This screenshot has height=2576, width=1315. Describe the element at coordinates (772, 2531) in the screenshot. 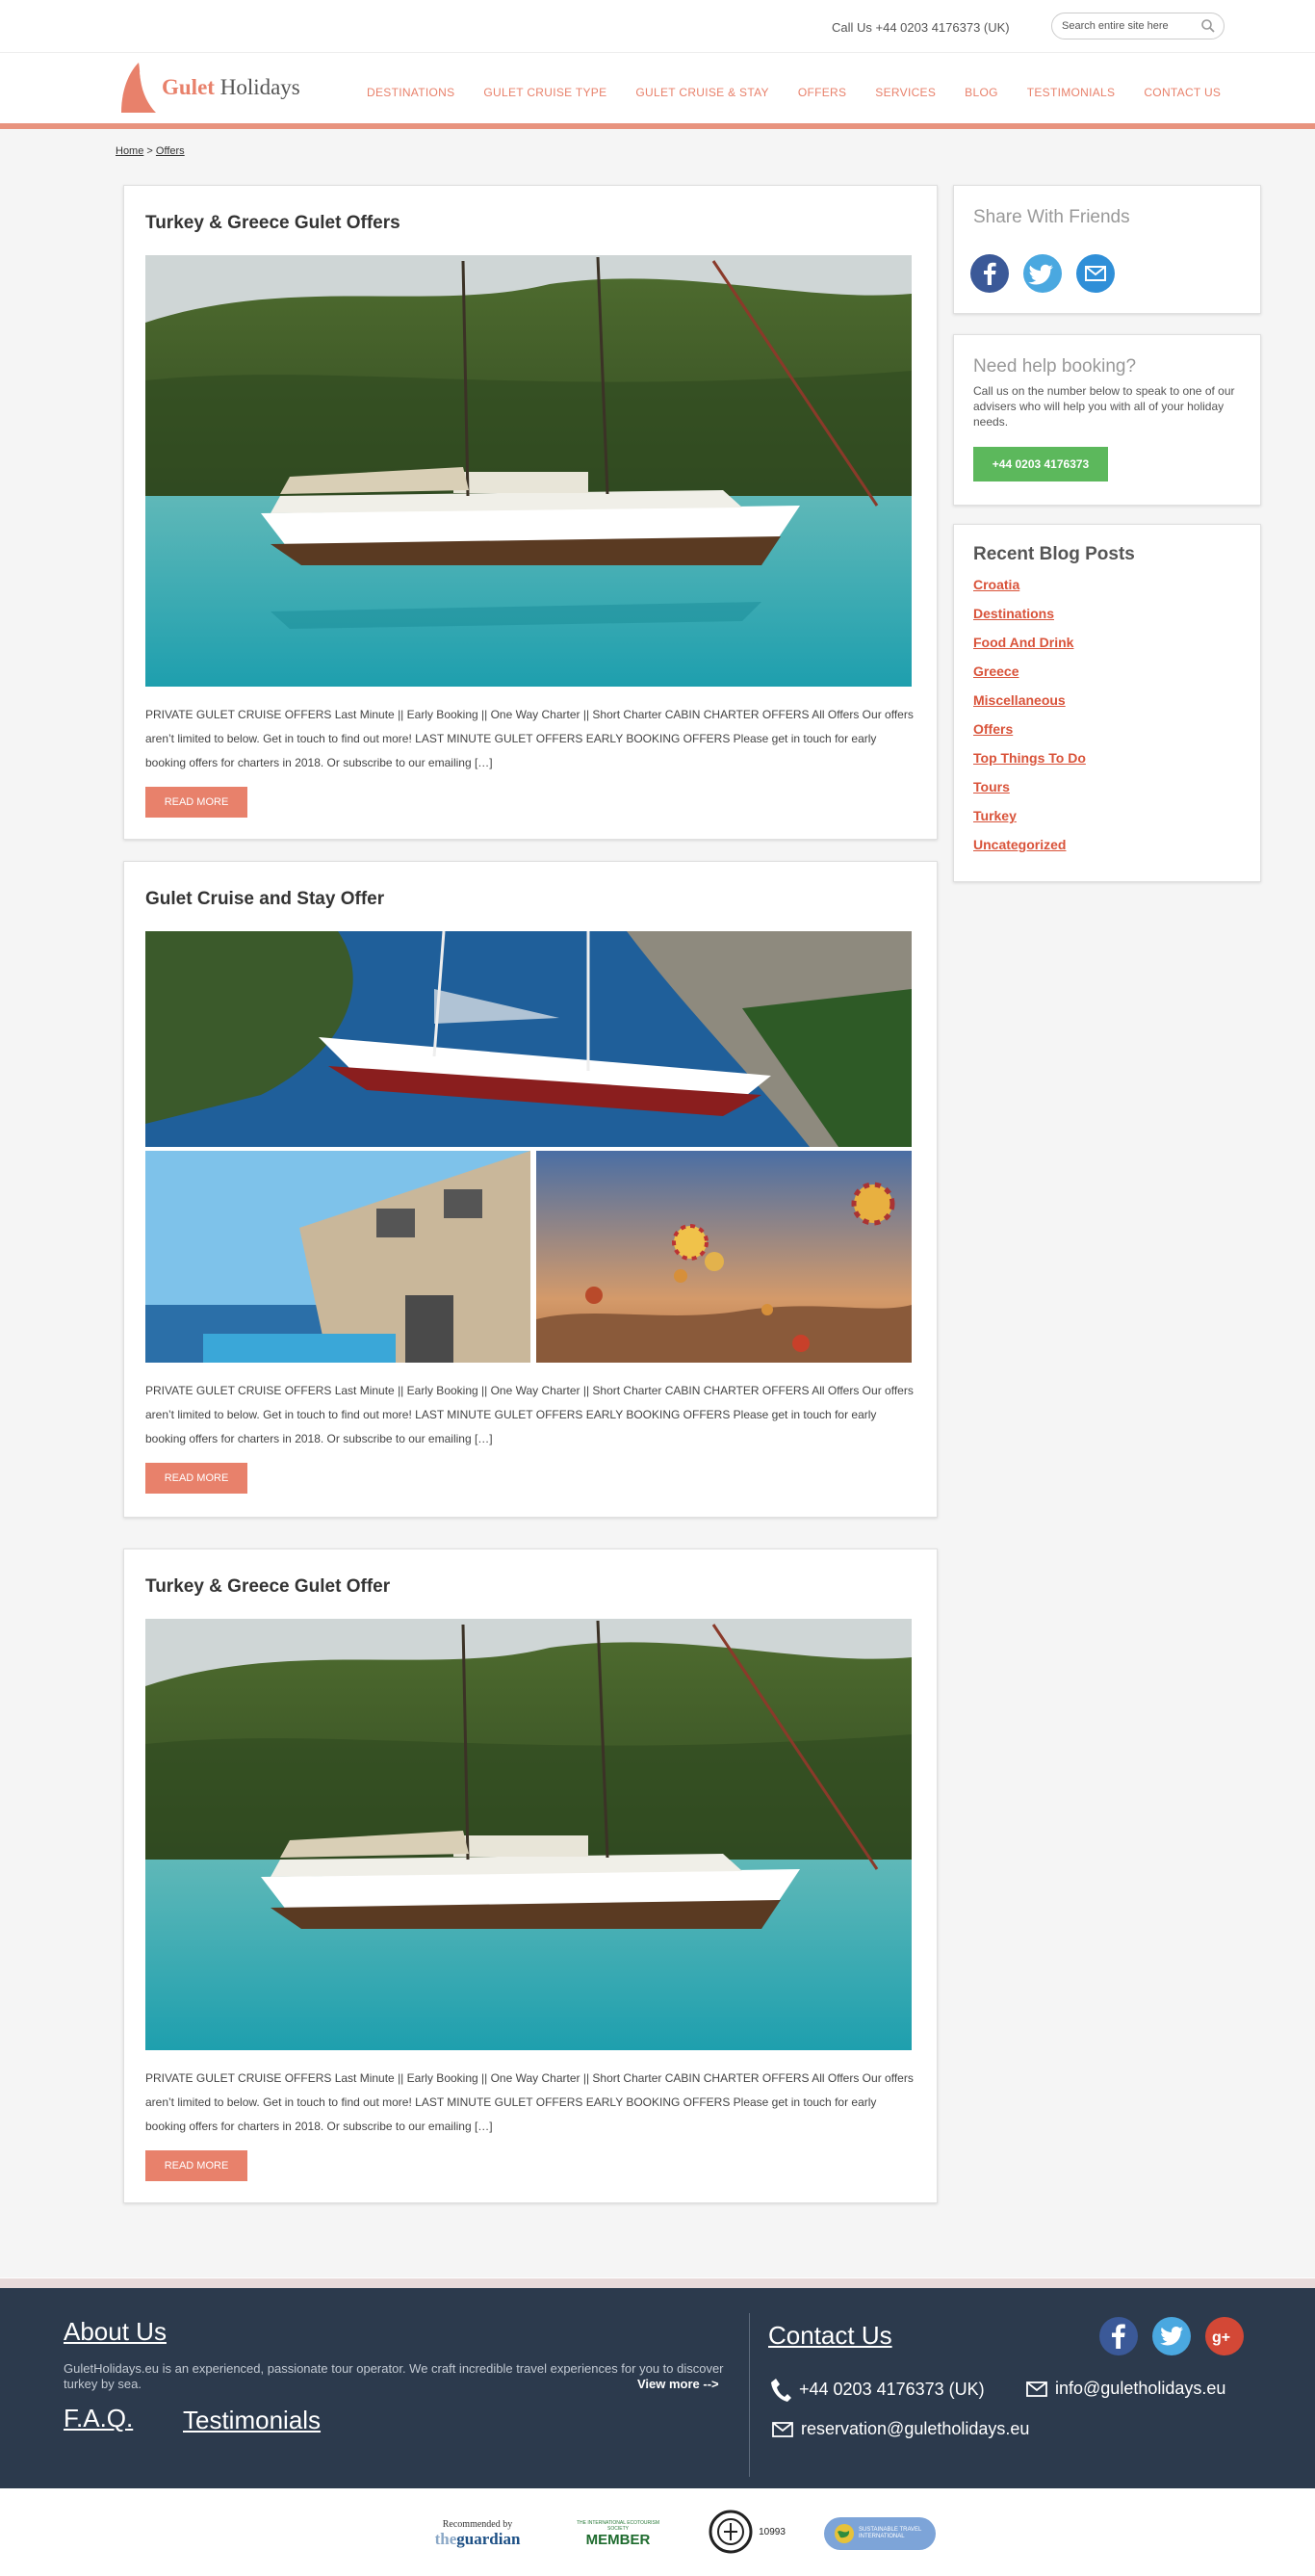

I see `tursab-number: 10993` at that location.